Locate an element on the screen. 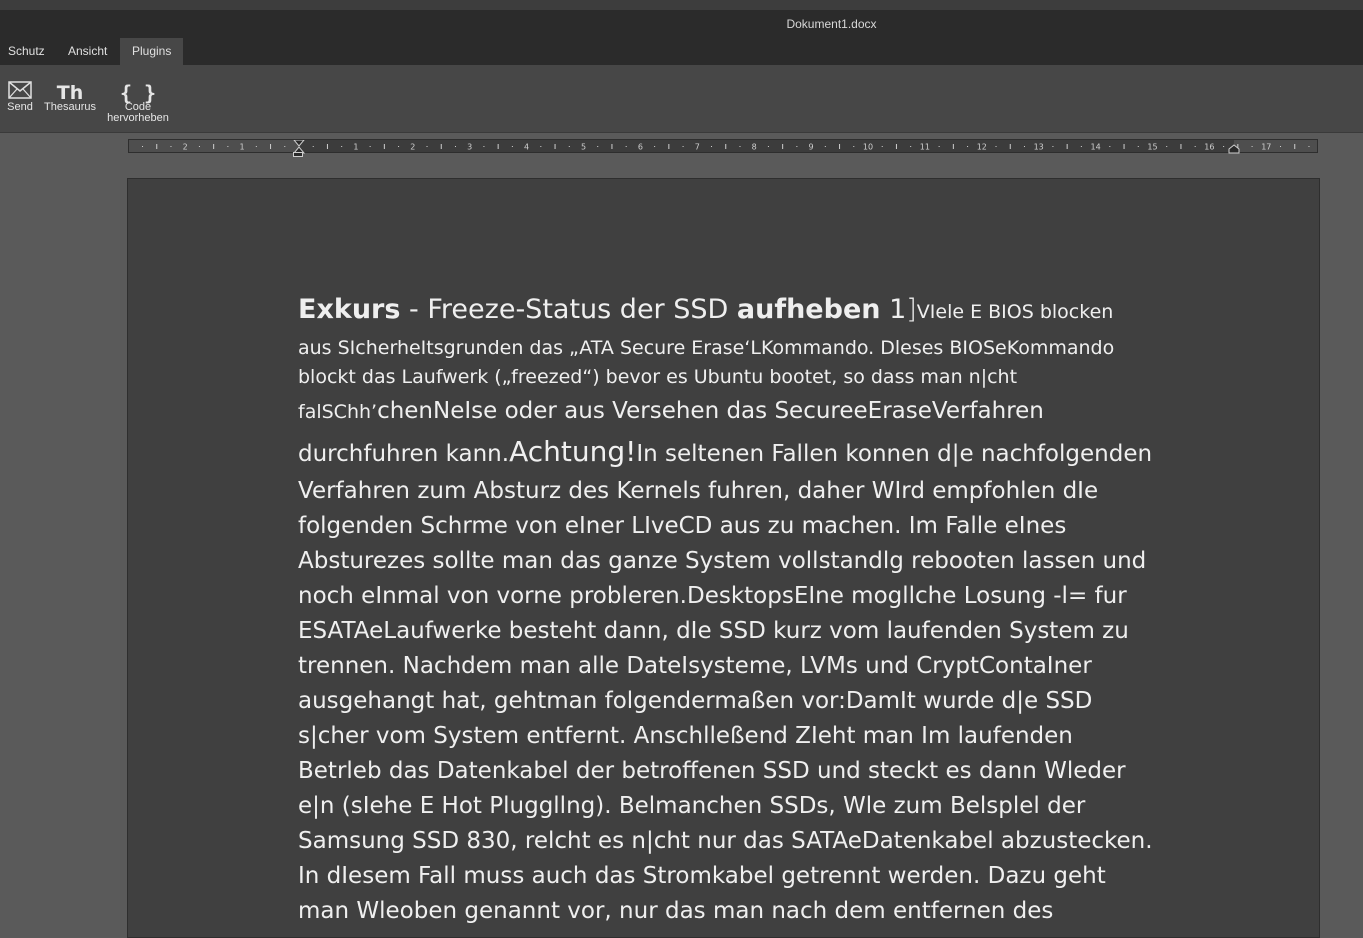 The height and width of the screenshot is (938, 1363). left-indent-handle is located at coordinates (298, 154).